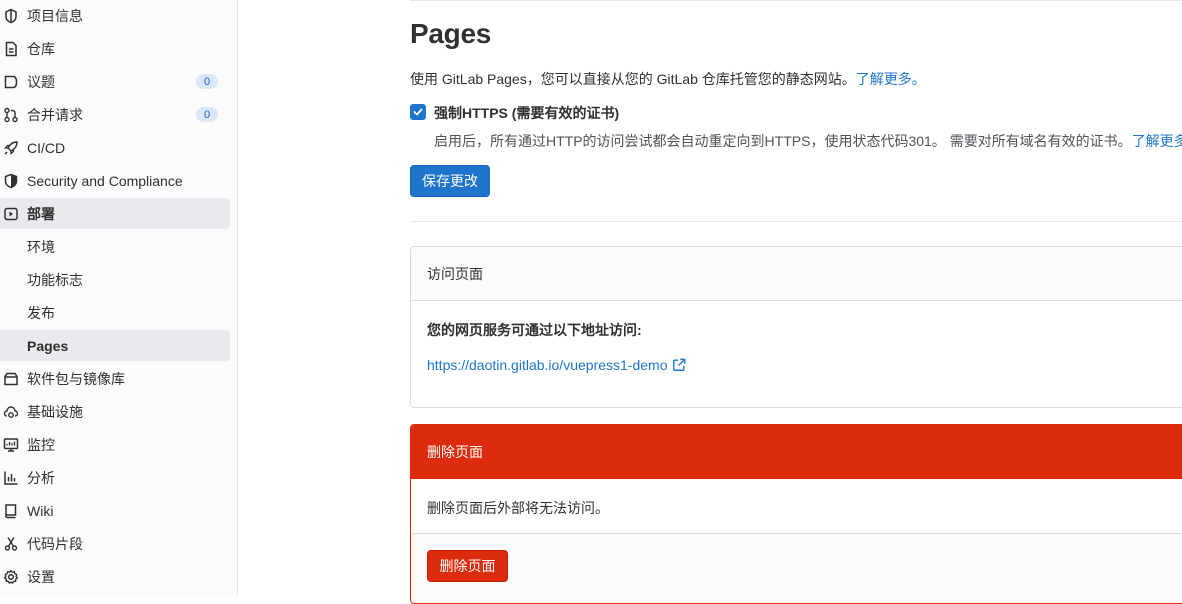  Describe the element at coordinates (115, 114) in the screenshot. I see `sidebar-item-merge-requests: 合并请求 0` at that location.